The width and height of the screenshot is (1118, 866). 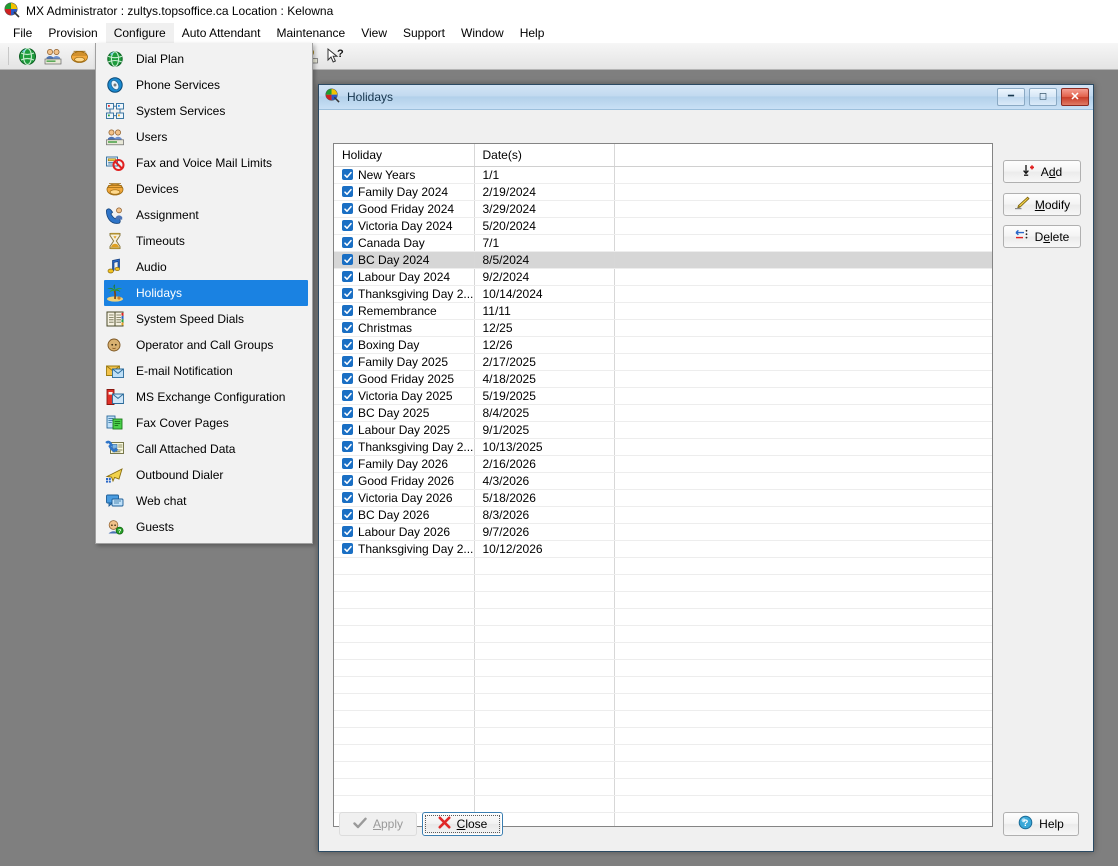 What do you see at coordinates (663, 379) in the screenshot?
I see `table-row: Good Friday 2025 4/18/2025` at bounding box center [663, 379].